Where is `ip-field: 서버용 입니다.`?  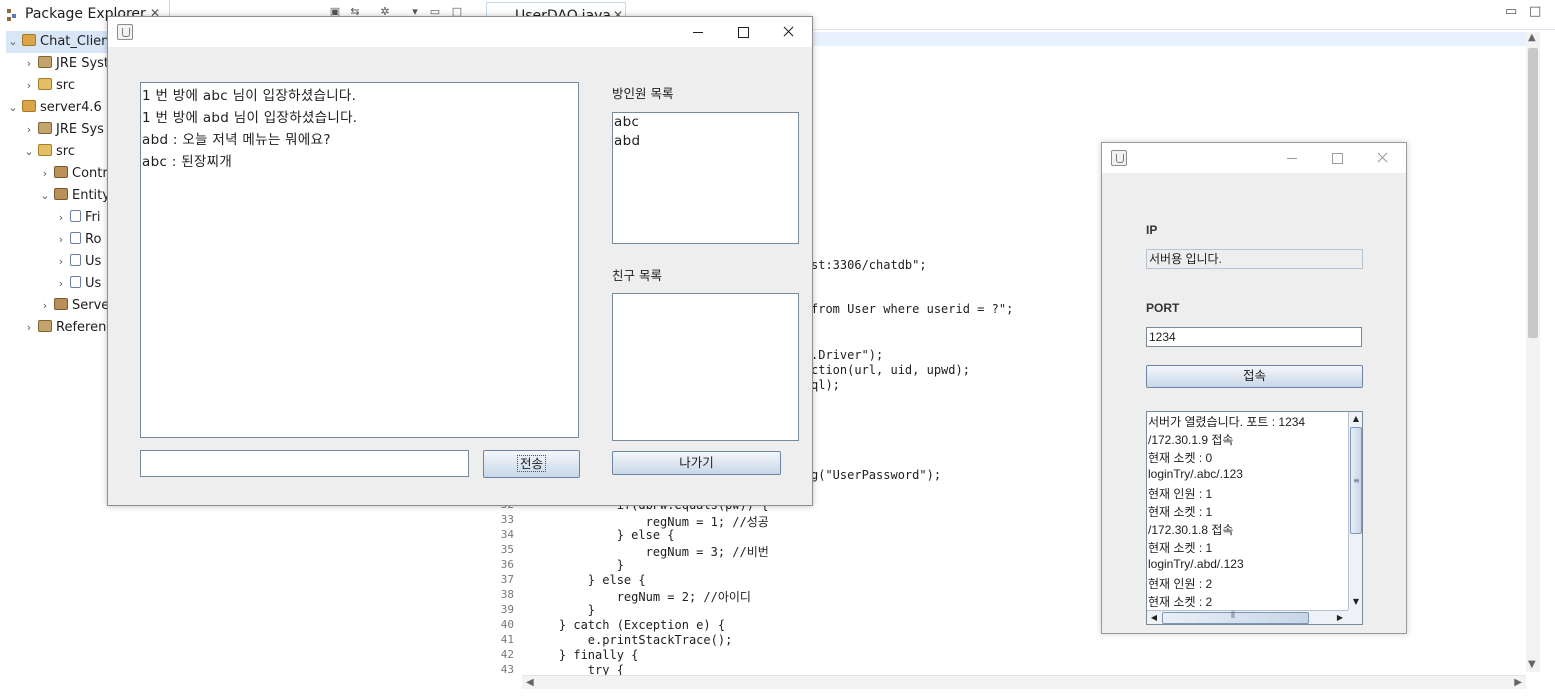
ip-field: 서버용 입니다. is located at coordinates (1254, 259).